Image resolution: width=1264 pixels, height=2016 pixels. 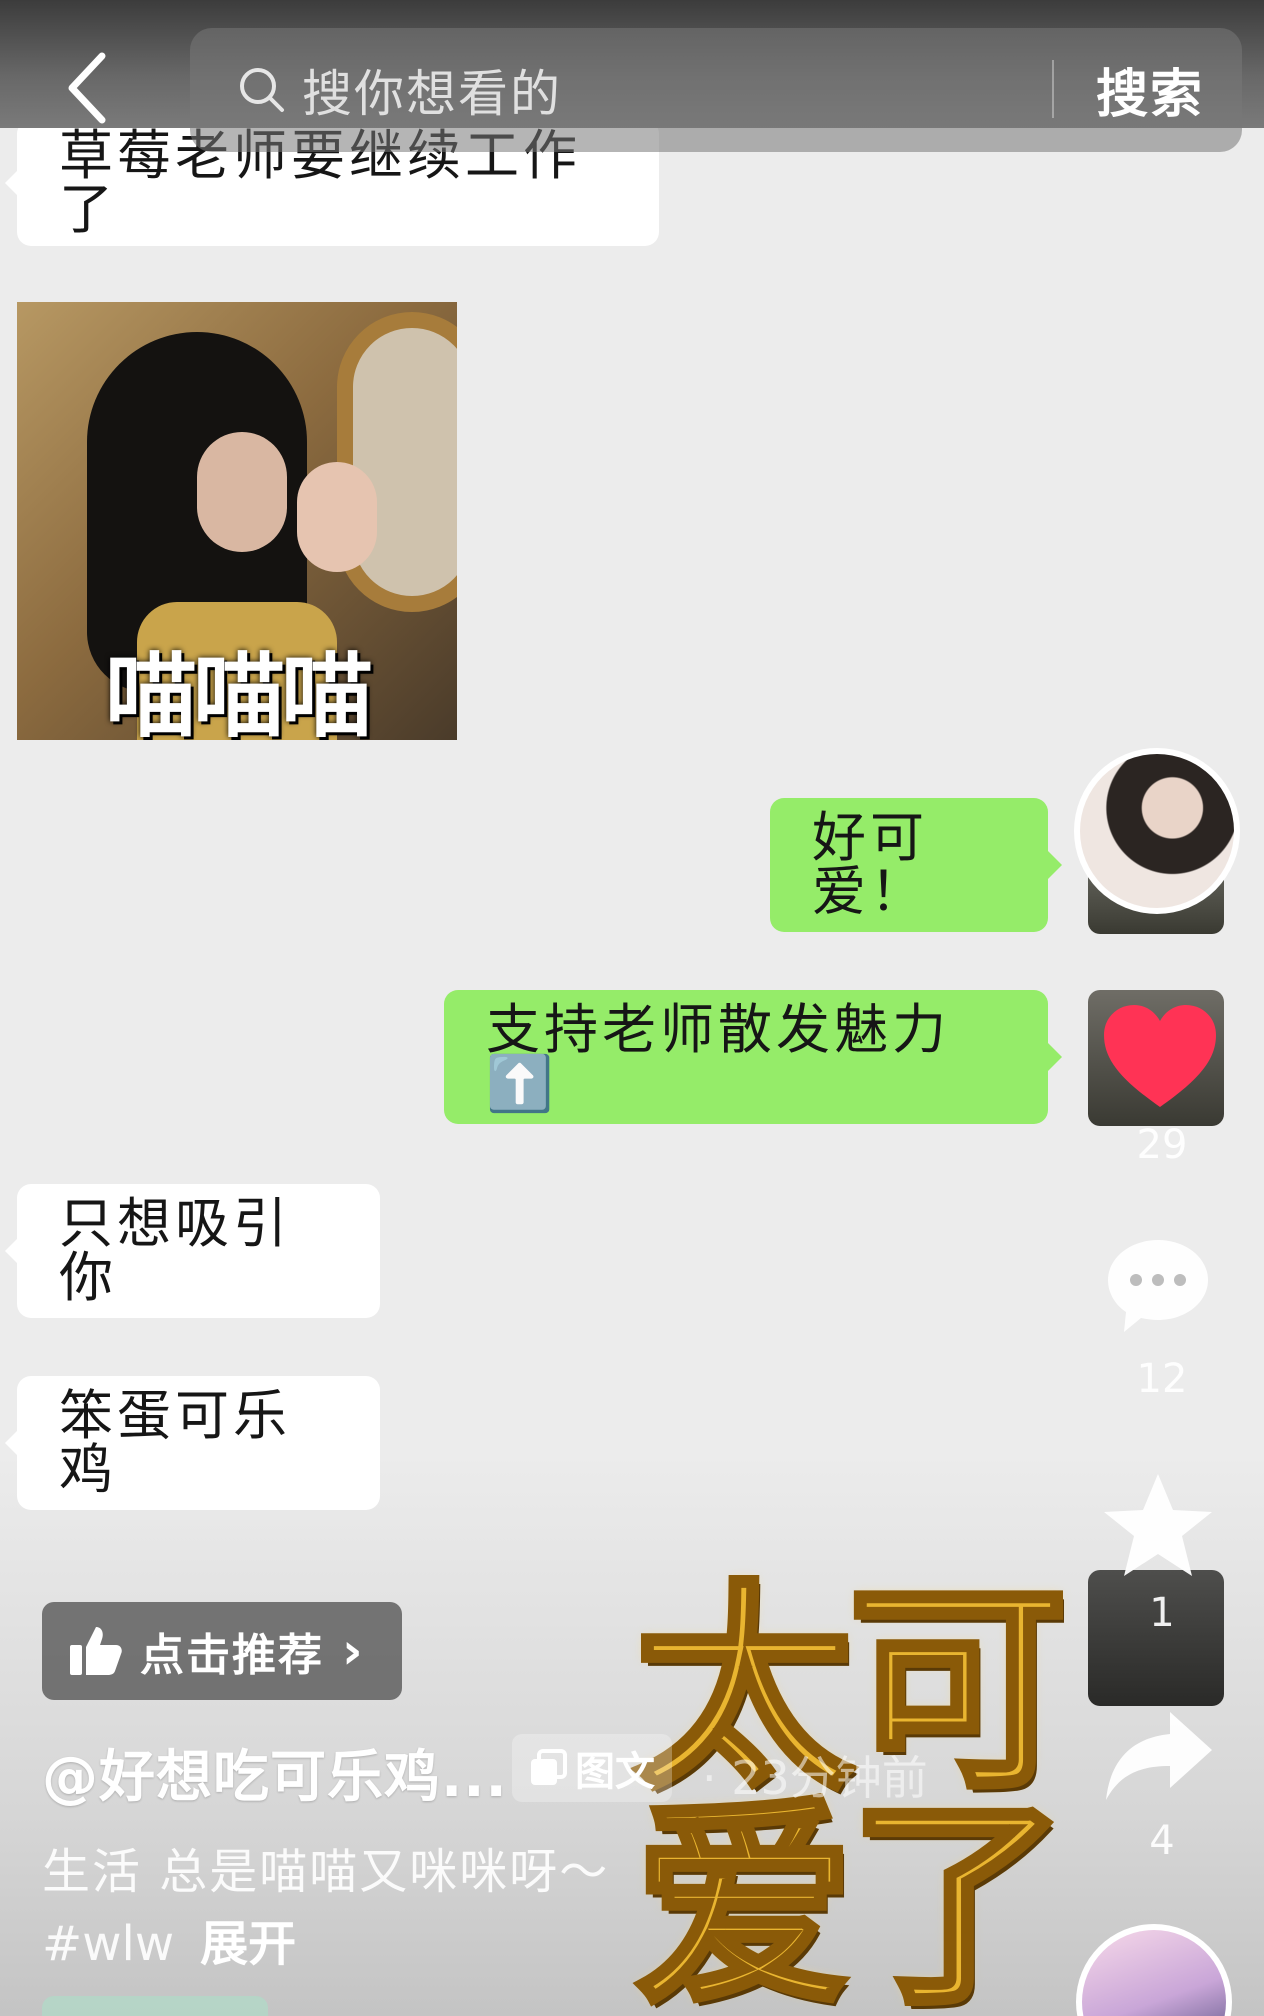 I want to click on share-count: 4, so click(x=1162, y=1841).